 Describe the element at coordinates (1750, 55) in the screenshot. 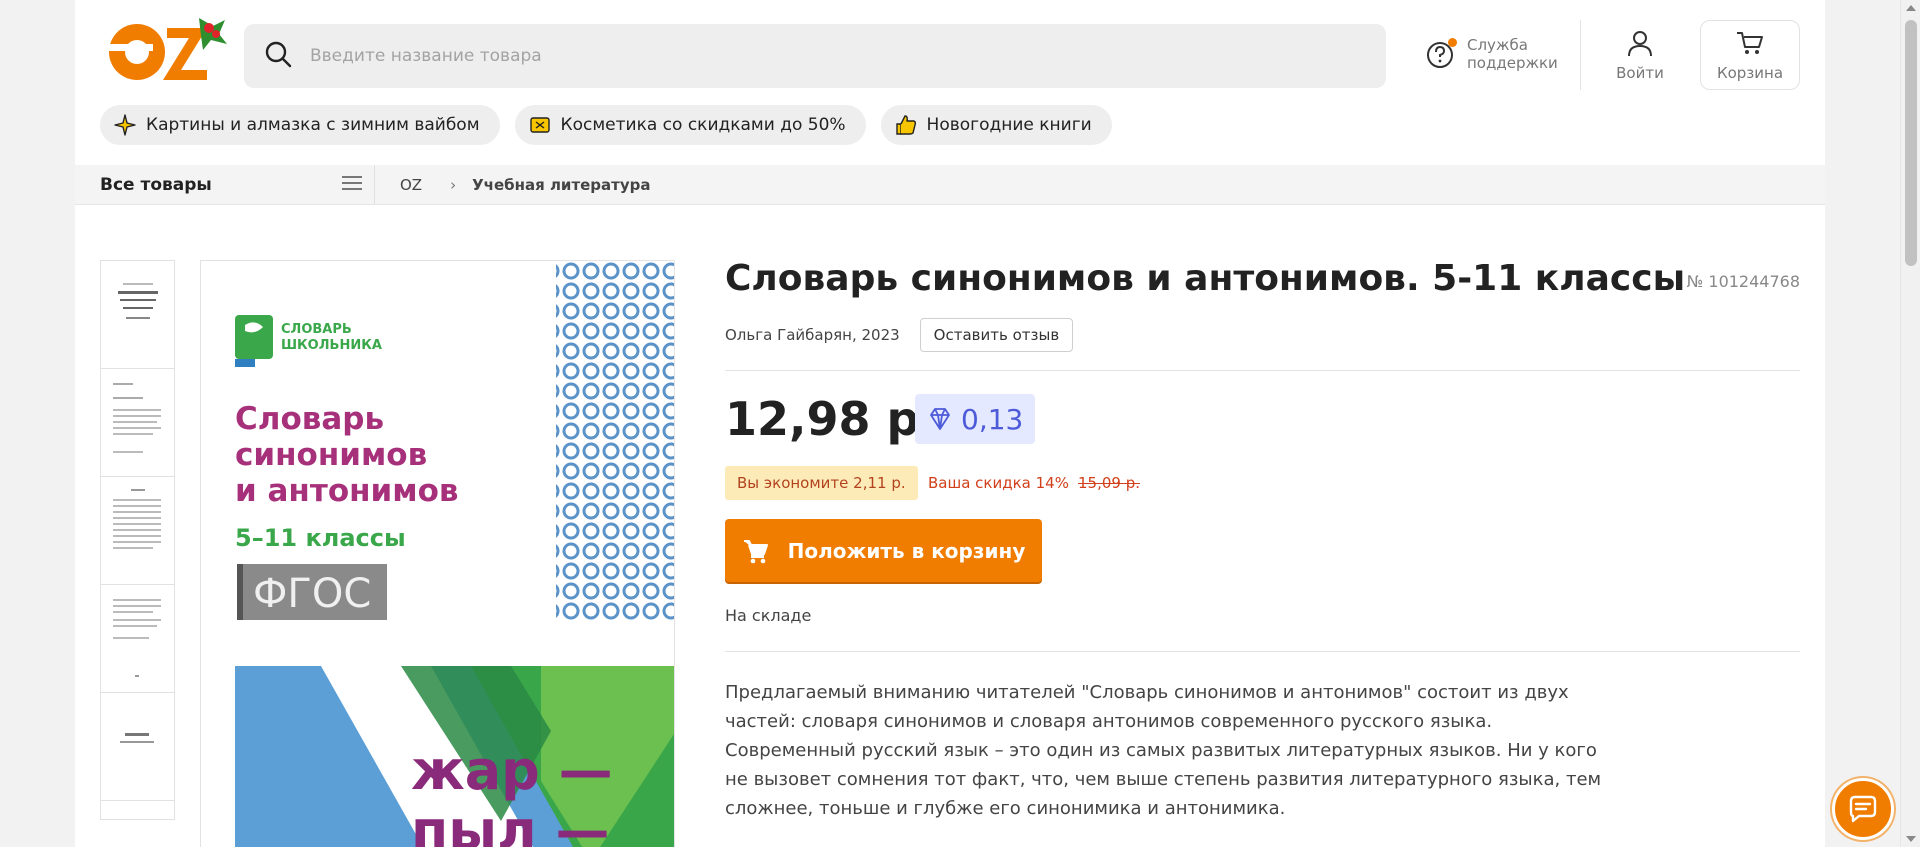

I see `cart-button: Корзина` at that location.